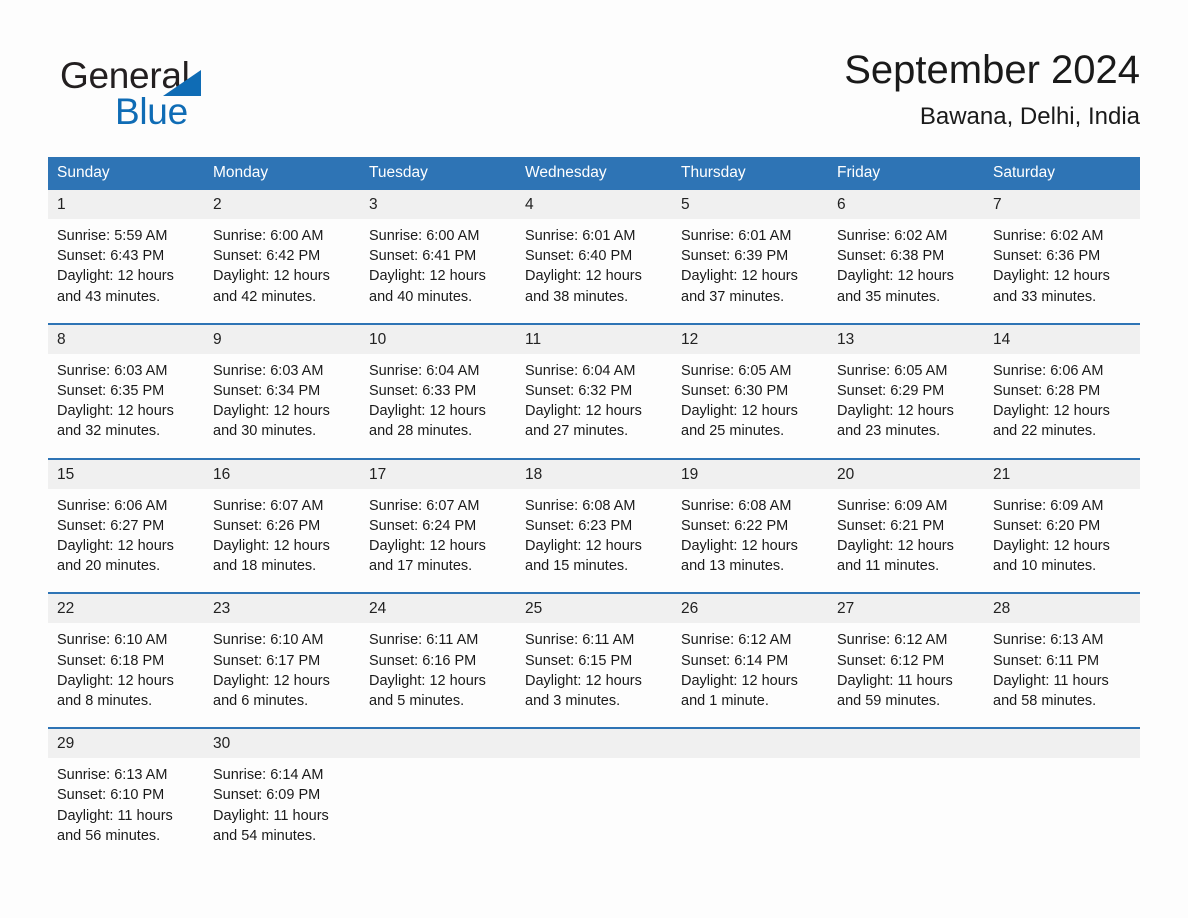 This screenshot has width=1188, height=918. What do you see at coordinates (580, 370) in the screenshot?
I see `sunrise-text: Sunrise: 6:04 AM` at bounding box center [580, 370].